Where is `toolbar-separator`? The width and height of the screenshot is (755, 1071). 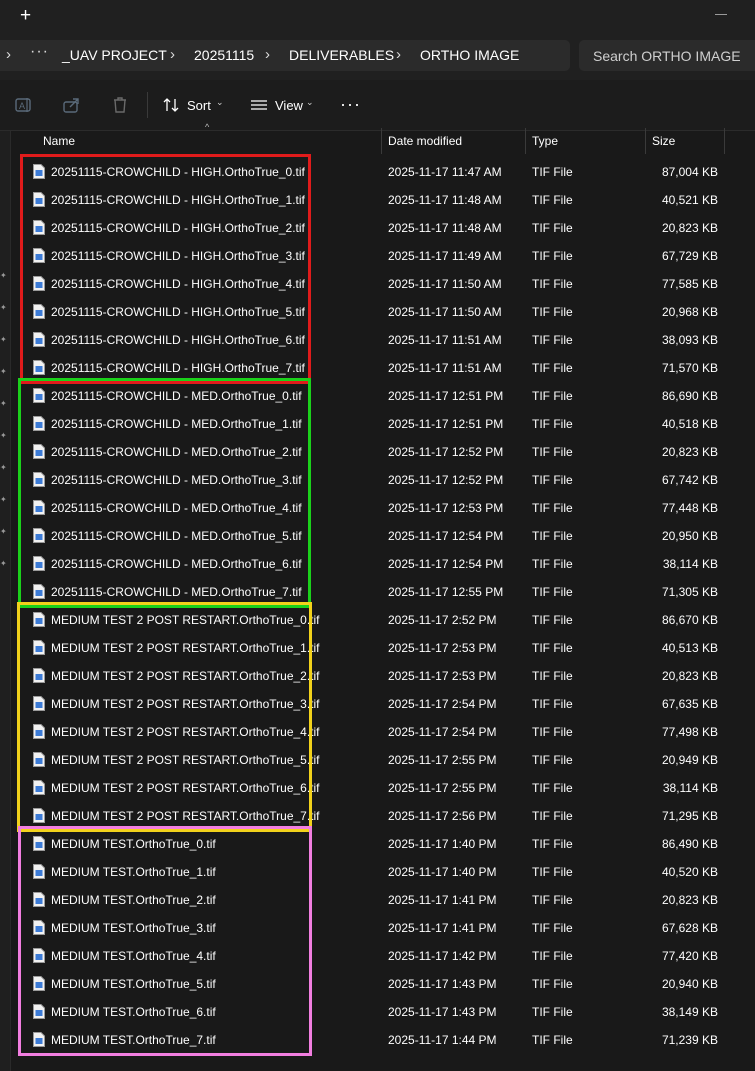 toolbar-separator is located at coordinates (147, 105).